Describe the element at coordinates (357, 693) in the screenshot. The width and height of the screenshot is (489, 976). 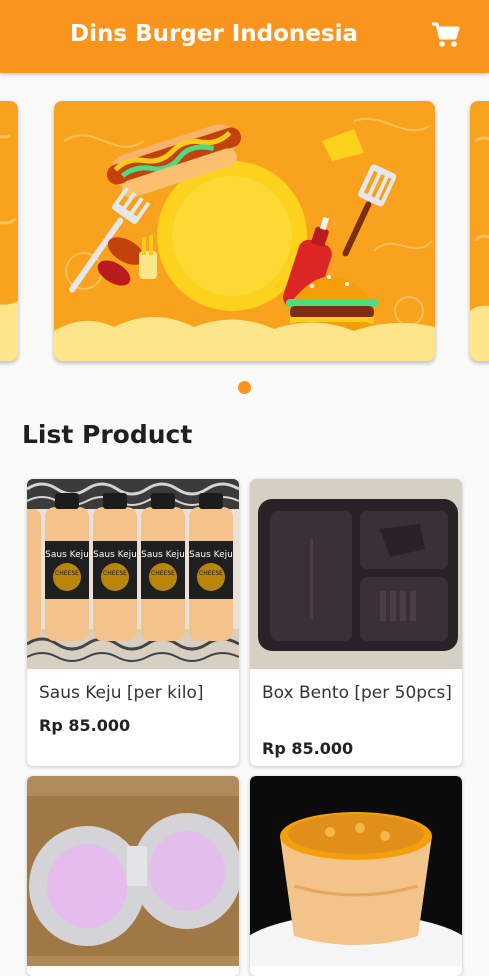
I see `product-name: Box Bento [per 50pcs]` at that location.